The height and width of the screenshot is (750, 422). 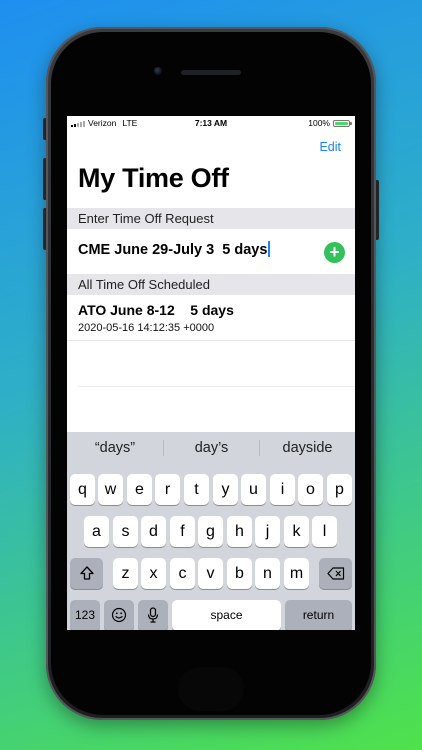 I want to click on key-o: o, so click(x=310, y=489).